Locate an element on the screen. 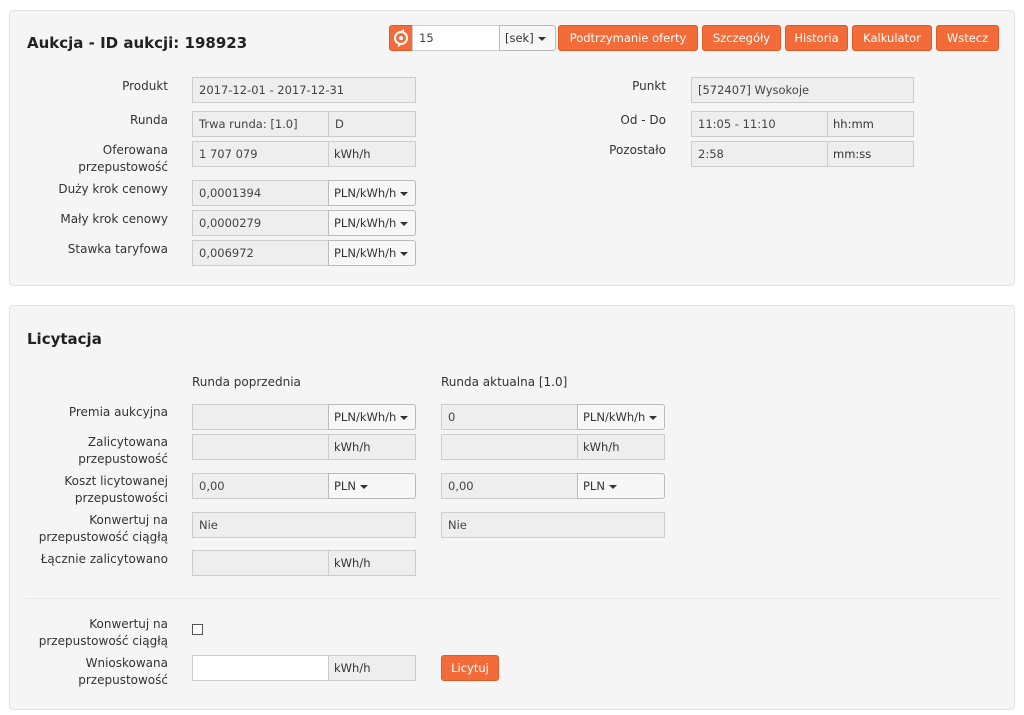  oferowana-field: 1 707 079 is located at coordinates (260, 154).